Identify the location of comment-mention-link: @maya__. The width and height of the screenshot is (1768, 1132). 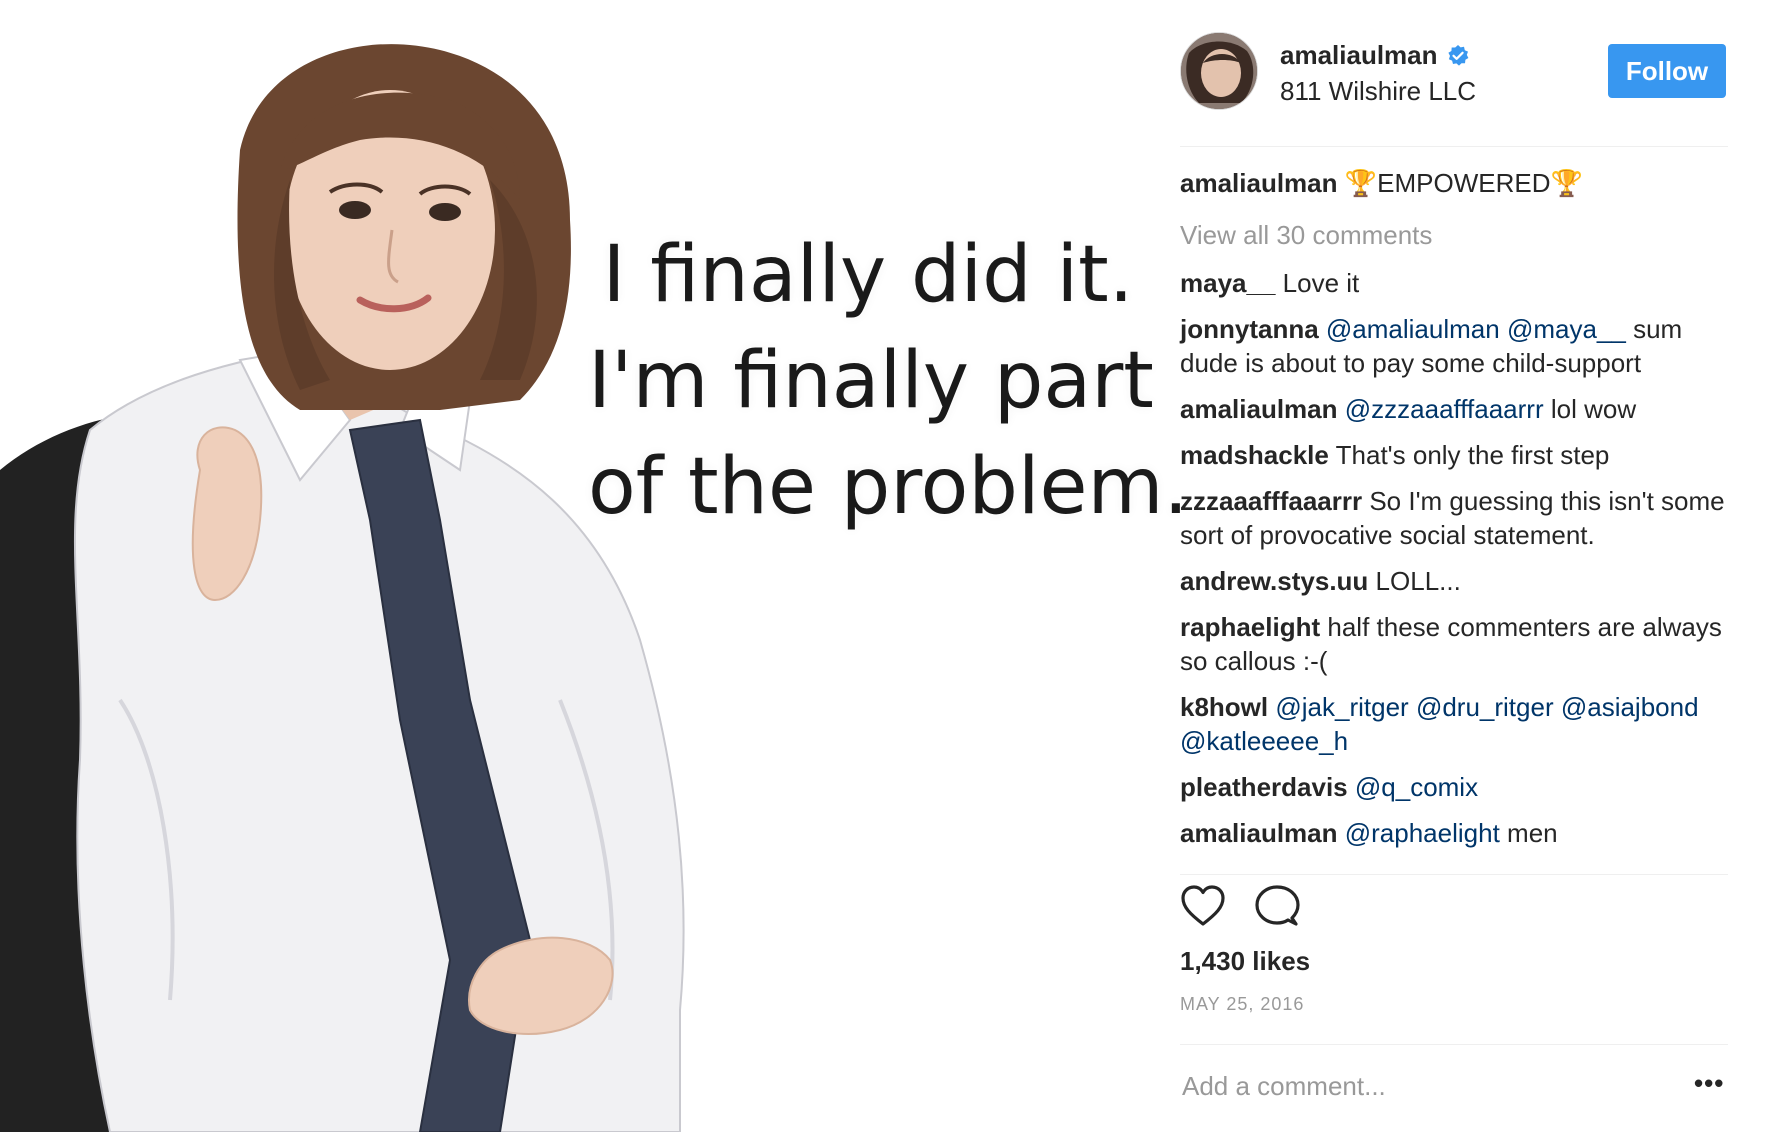
(1566, 329).